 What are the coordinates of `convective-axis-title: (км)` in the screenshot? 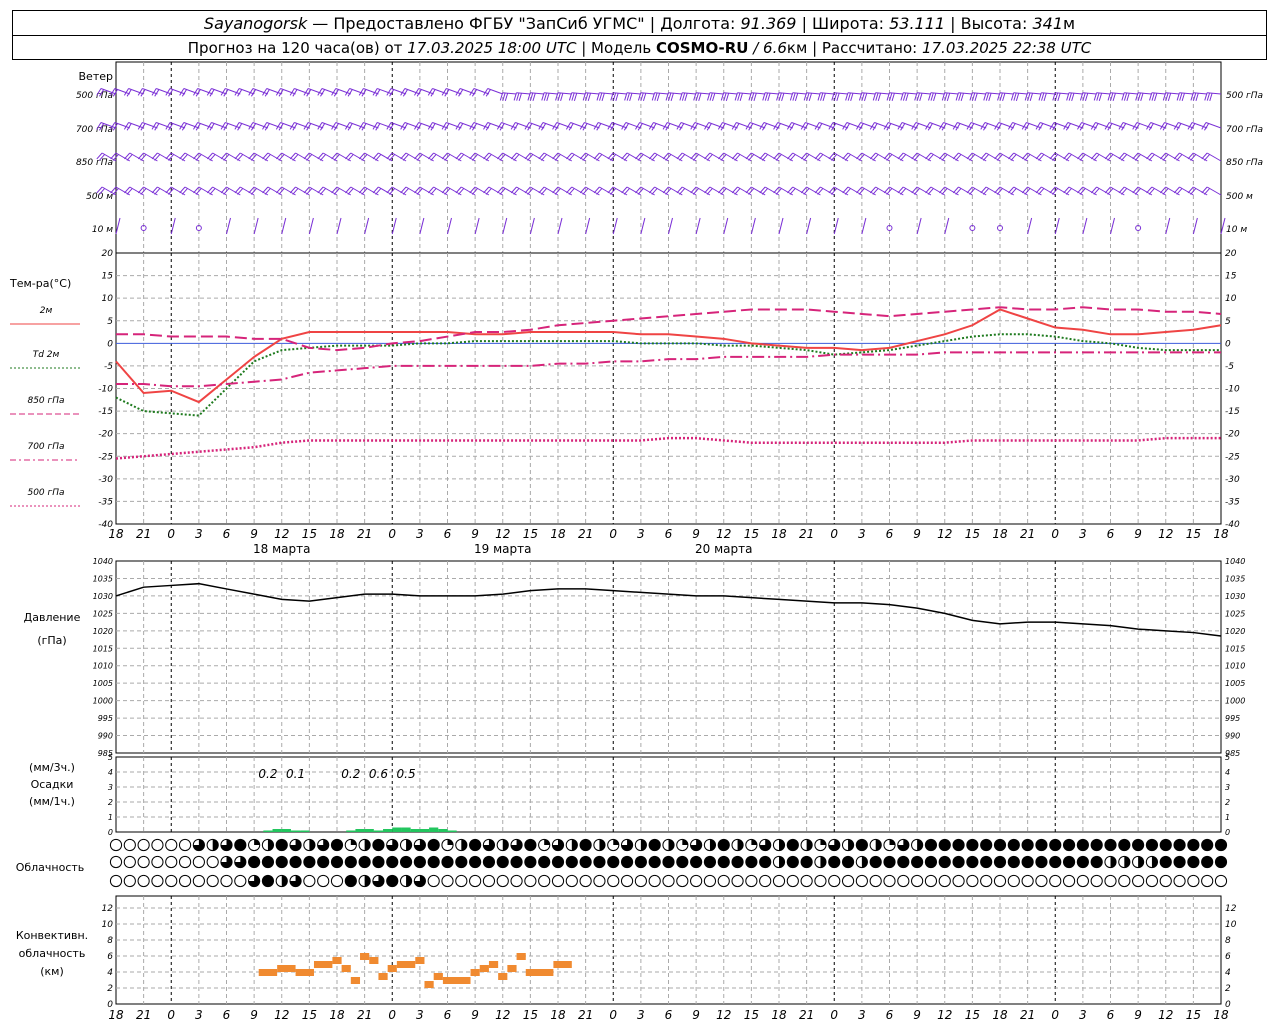 It's located at (52, 971).